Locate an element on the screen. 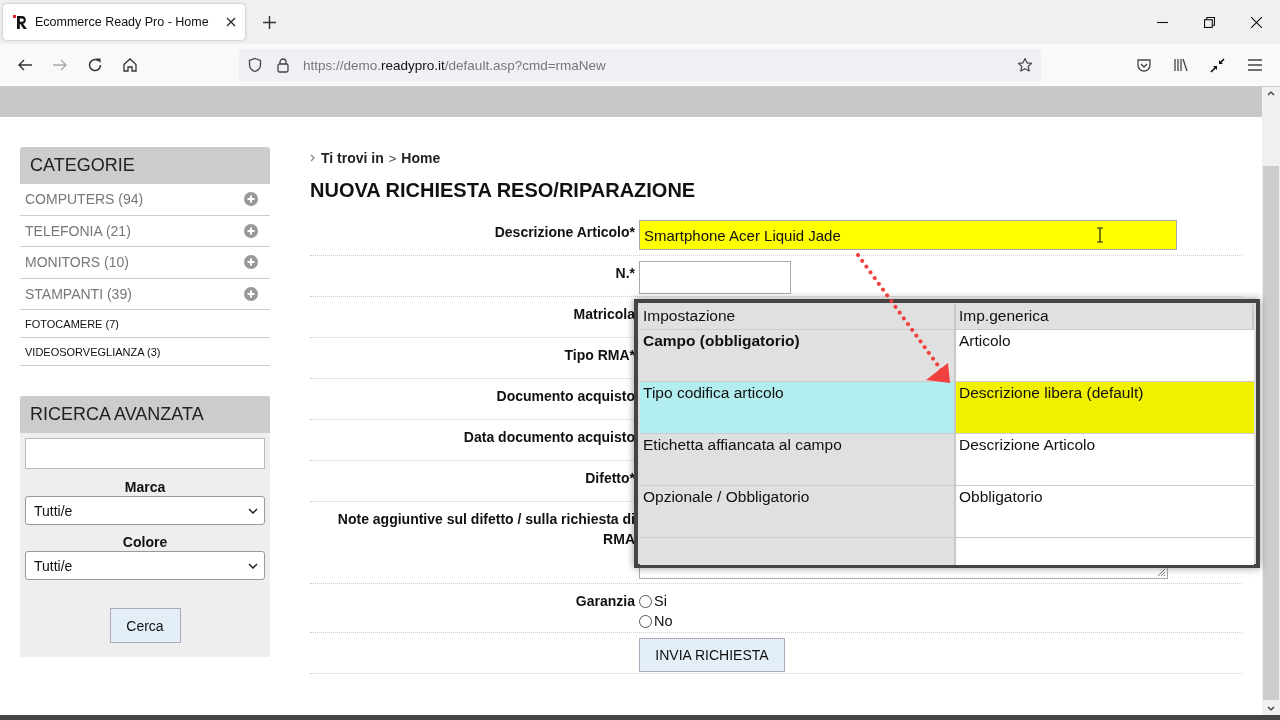 The width and height of the screenshot is (1280, 720). panel-heading: CATEGORIE is located at coordinates (145, 165).